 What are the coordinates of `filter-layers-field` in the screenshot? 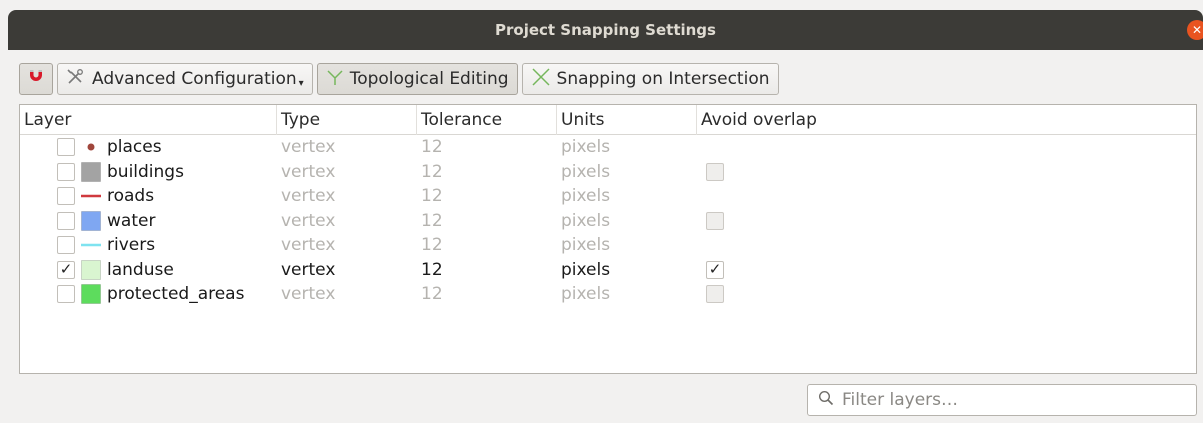 It's located at (1002, 400).